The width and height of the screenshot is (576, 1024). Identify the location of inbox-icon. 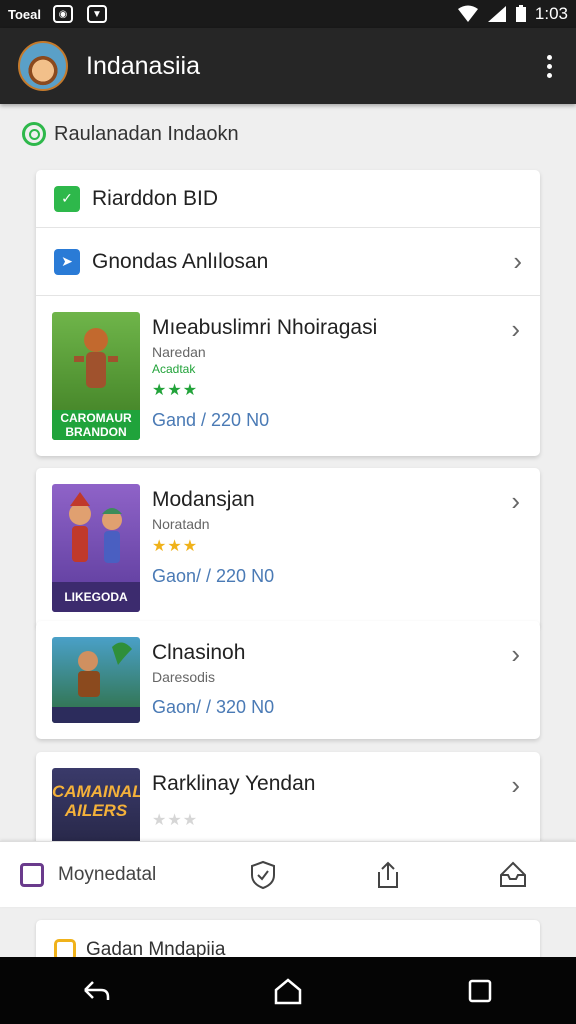
(513, 874).